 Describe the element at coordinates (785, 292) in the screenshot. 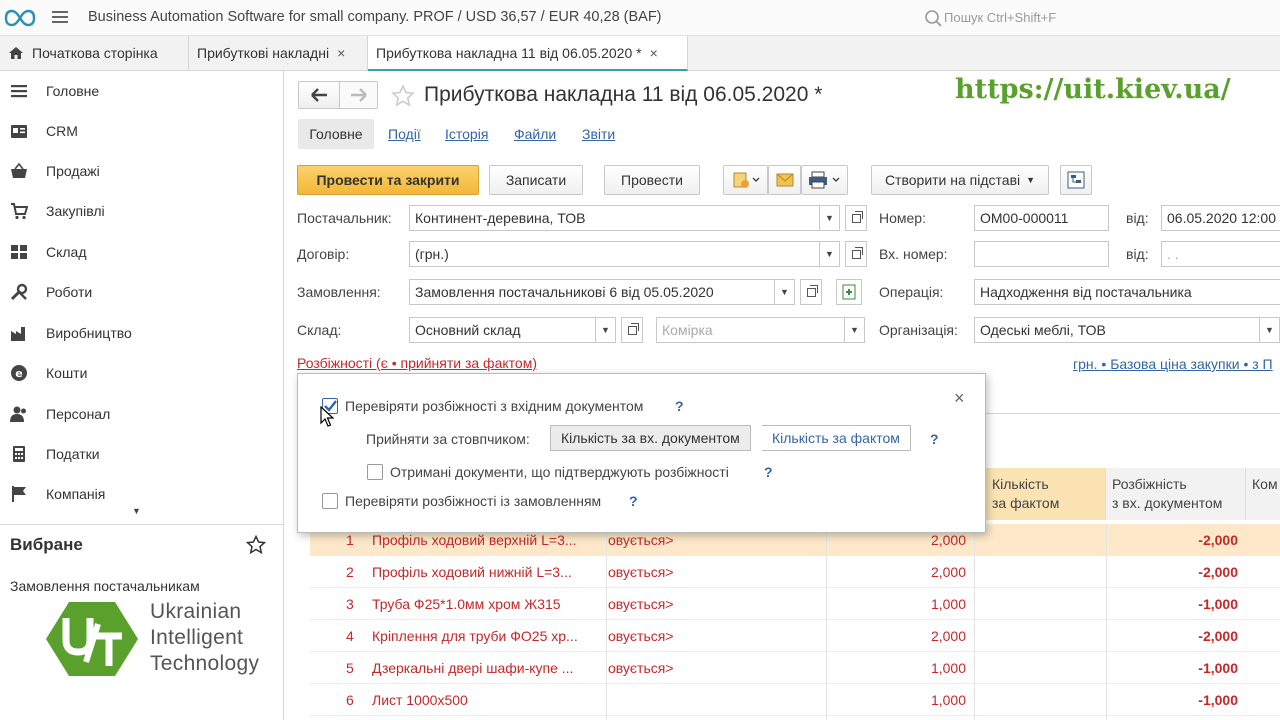

I see `order-dropdown-icon: ▼` at that location.